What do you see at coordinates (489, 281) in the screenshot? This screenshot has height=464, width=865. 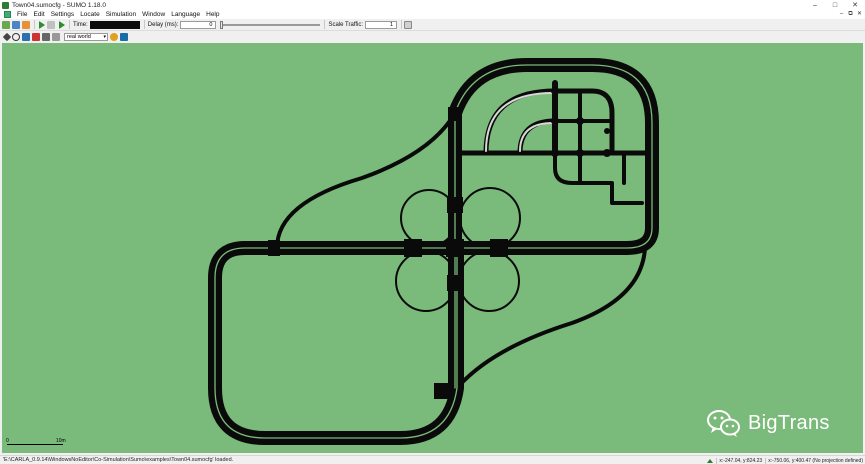 I see `clover-ring-se` at bounding box center [489, 281].